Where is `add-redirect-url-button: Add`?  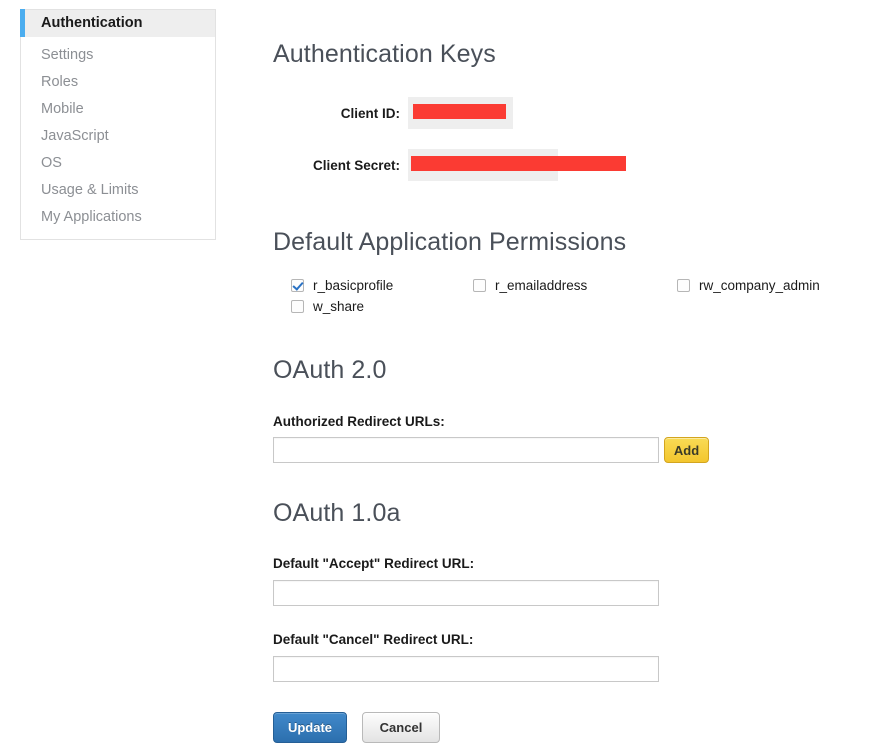 add-redirect-url-button: Add is located at coordinates (686, 450).